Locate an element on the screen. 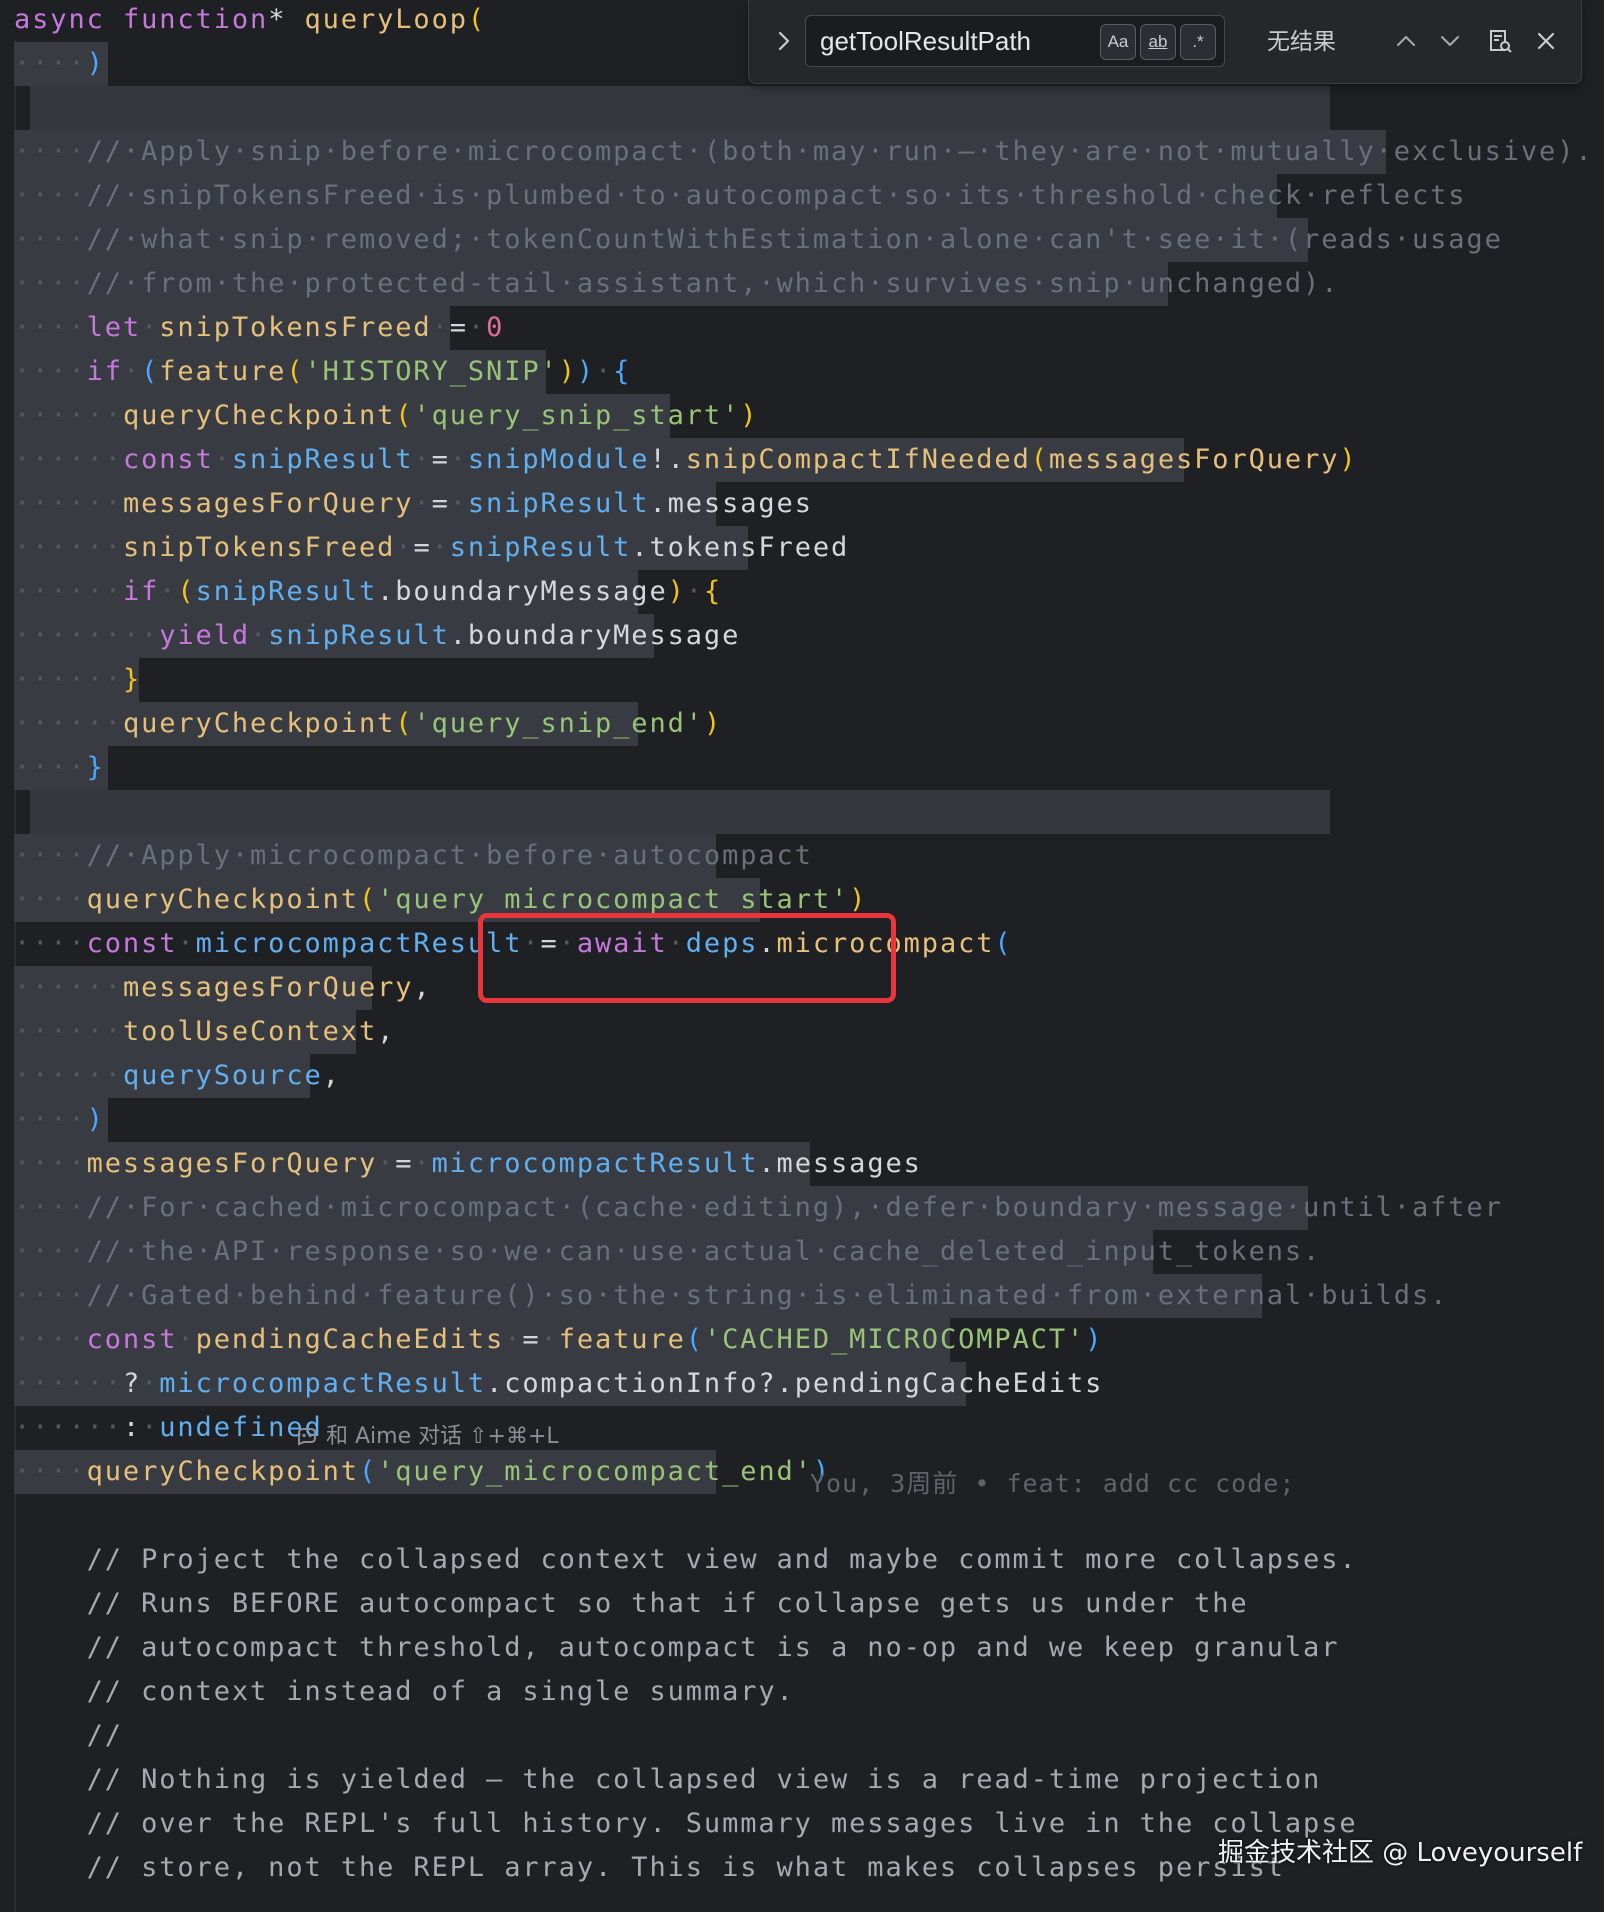 The height and width of the screenshot is (1912, 1604). code-token: querySource is located at coordinates (222, 1075).